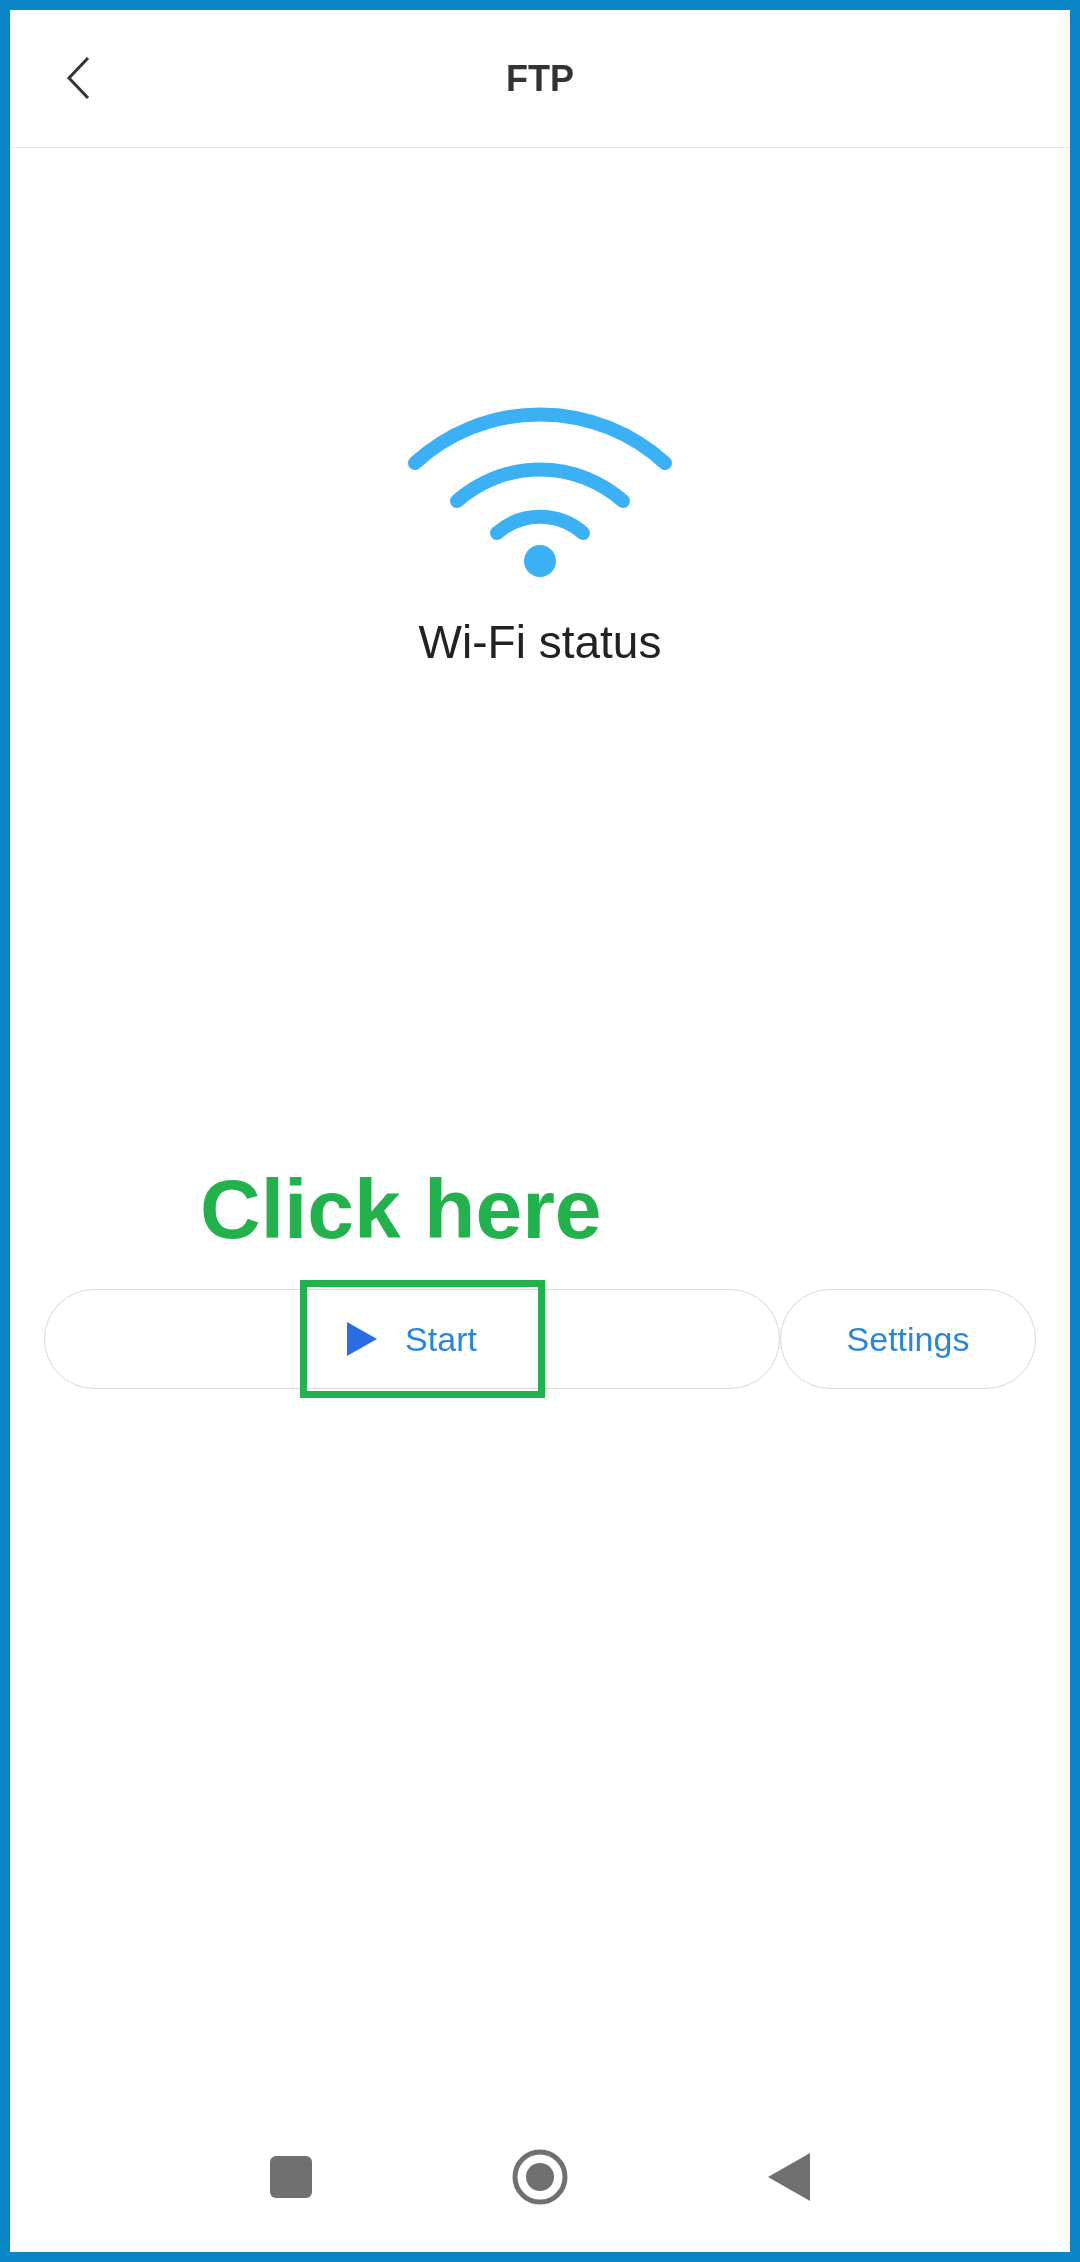  I want to click on settings-button: Settings, so click(908, 1339).